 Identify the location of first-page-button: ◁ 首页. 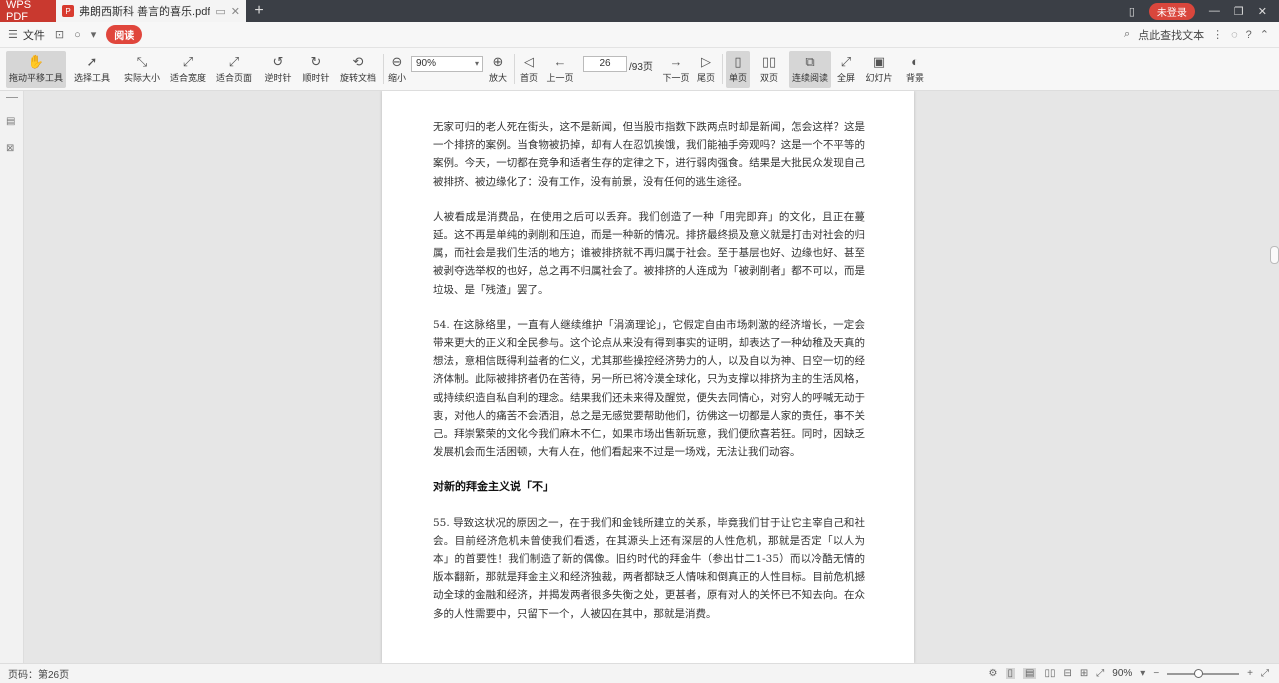
(529, 69).